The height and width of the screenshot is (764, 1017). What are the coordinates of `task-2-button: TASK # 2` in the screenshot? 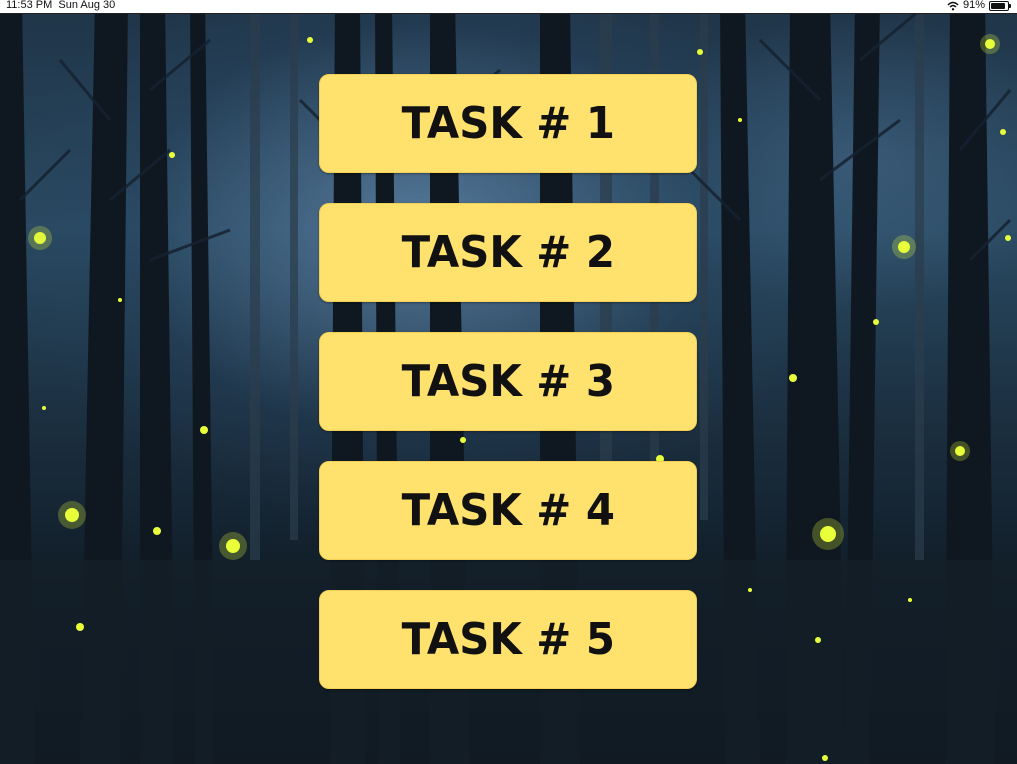 It's located at (508, 252).